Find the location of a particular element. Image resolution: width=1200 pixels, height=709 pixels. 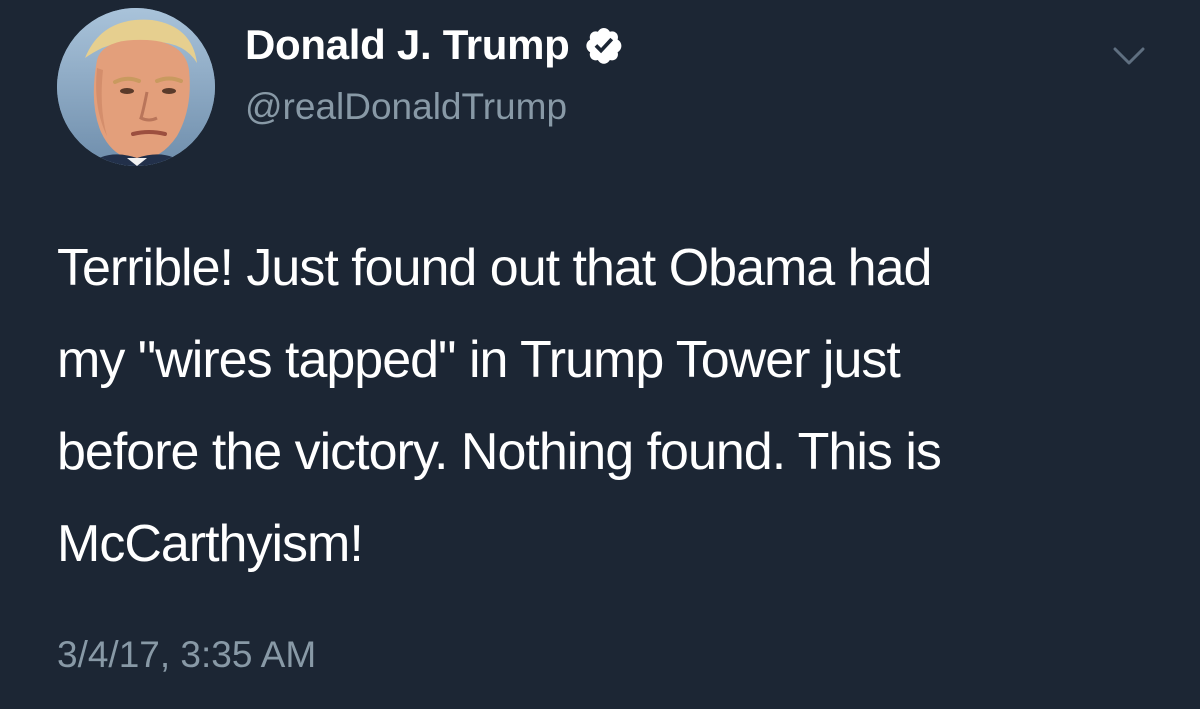

tweet-timestamp: 3/4/17, 3:35 AM is located at coordinates (186, 655).